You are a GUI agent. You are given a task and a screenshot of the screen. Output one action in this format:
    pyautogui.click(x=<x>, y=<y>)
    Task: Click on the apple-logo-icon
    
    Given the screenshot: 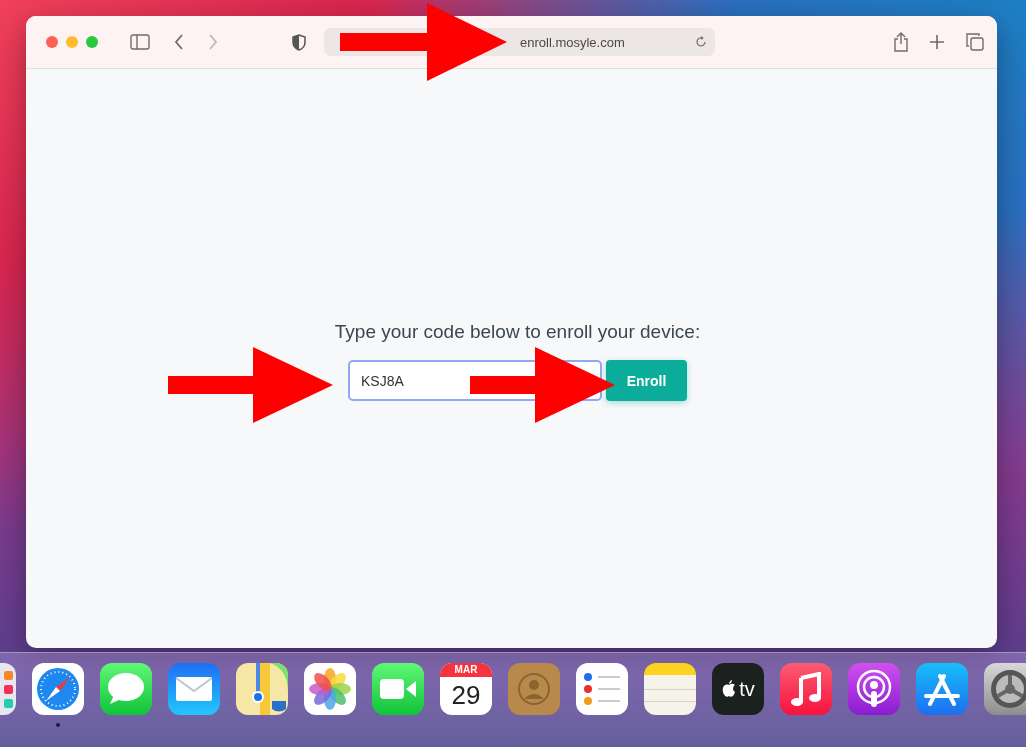 What is the action you would take?
    pyautogui.click(x=729, y=689)
    